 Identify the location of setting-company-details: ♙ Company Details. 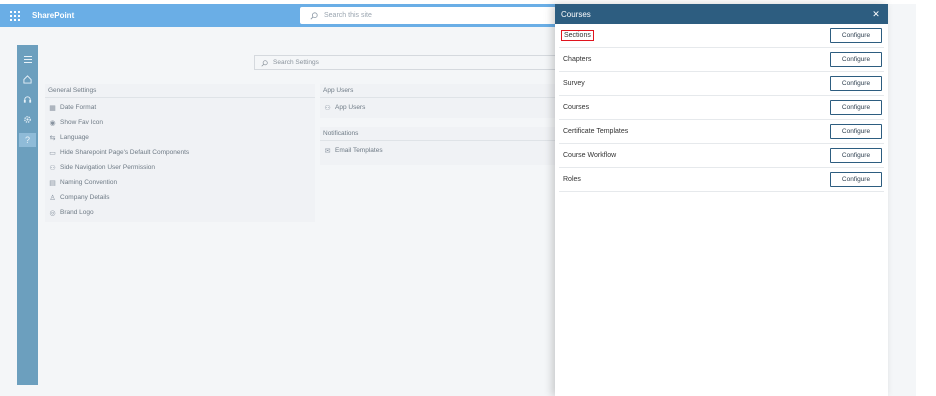
(180, 197).